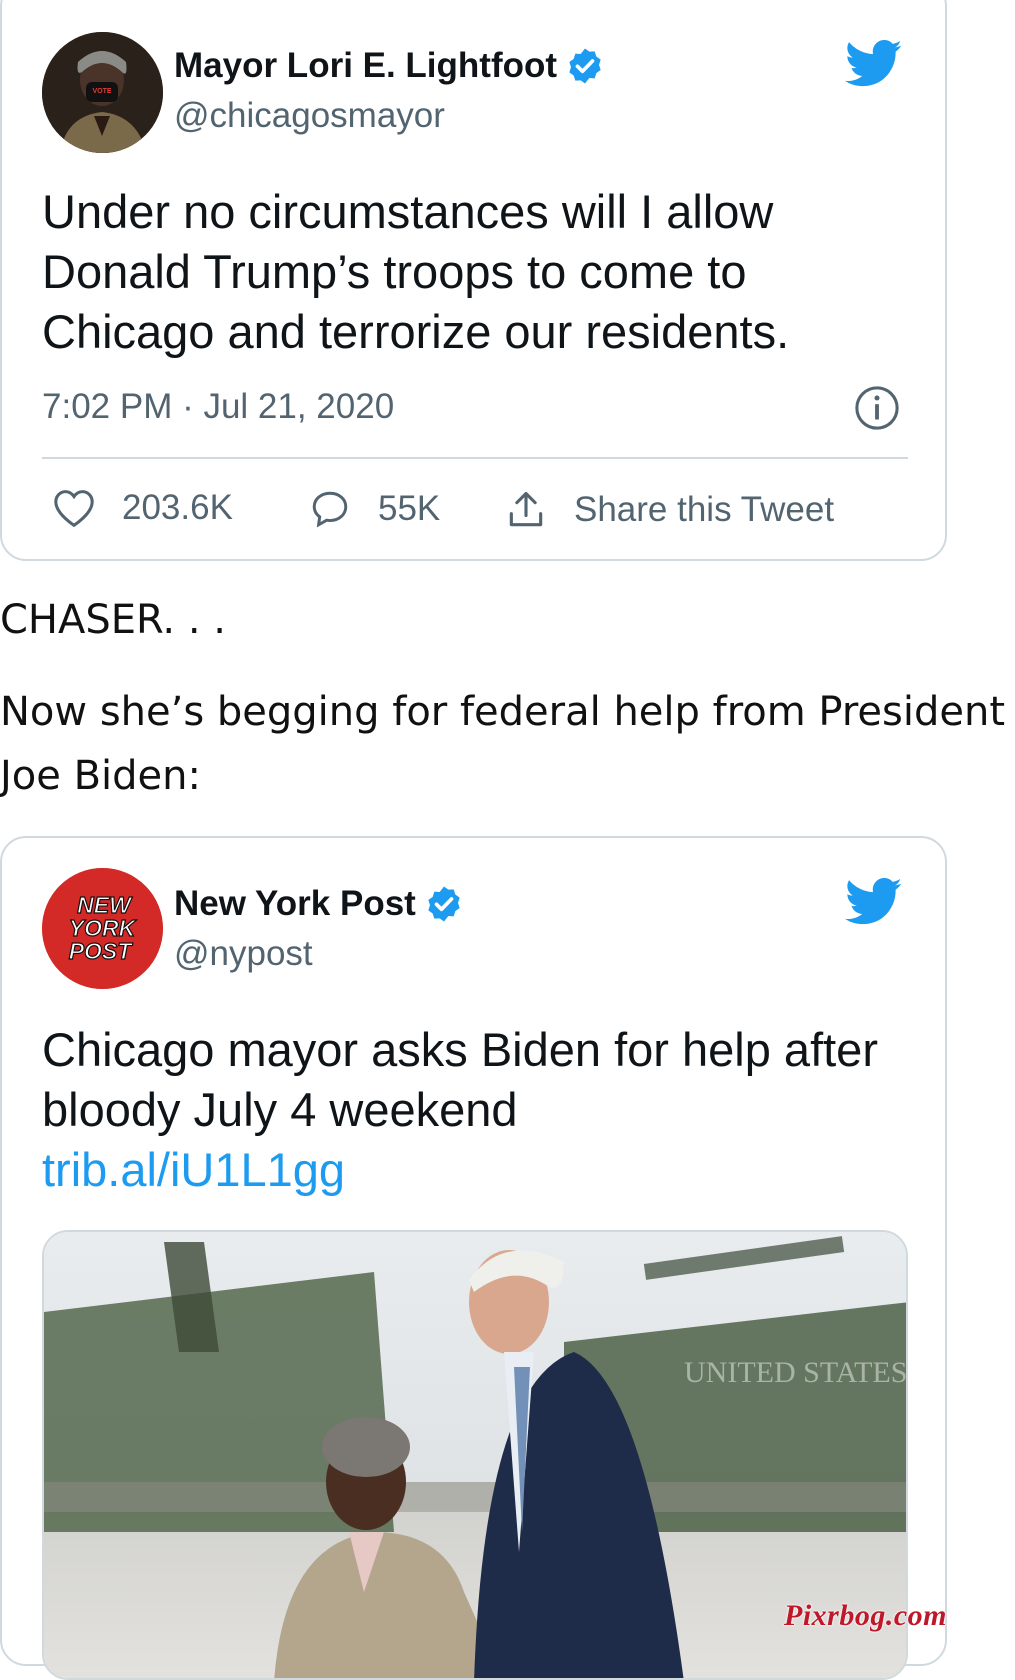  What do you see at coordinates (475, 458) in the screenshot?
I see `divider` at bounding box center [475, 458].